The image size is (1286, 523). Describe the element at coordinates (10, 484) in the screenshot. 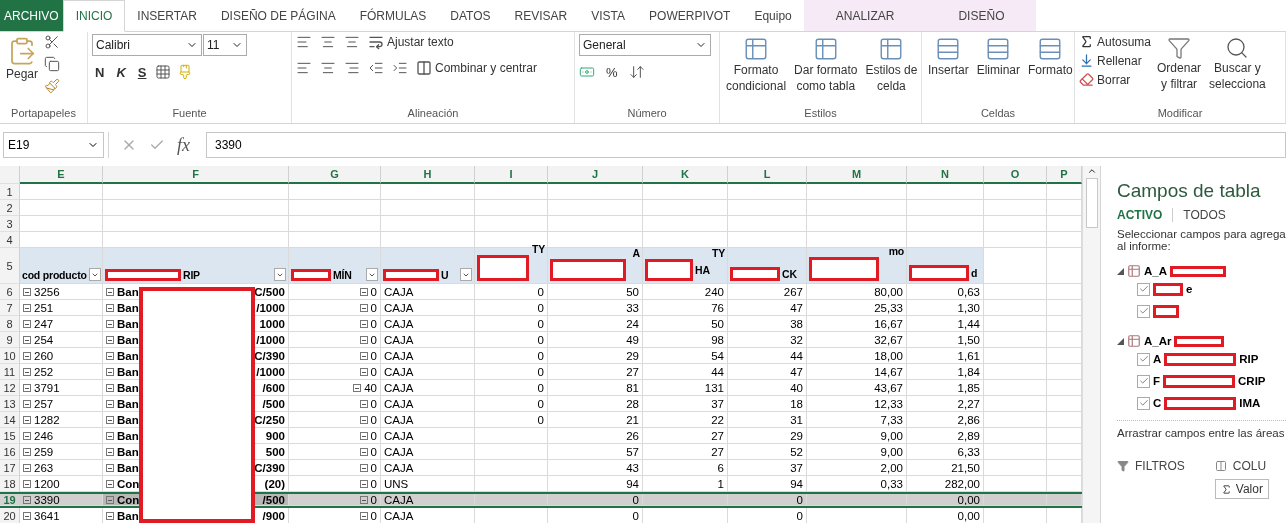

I see `row-number: 18` at that location.